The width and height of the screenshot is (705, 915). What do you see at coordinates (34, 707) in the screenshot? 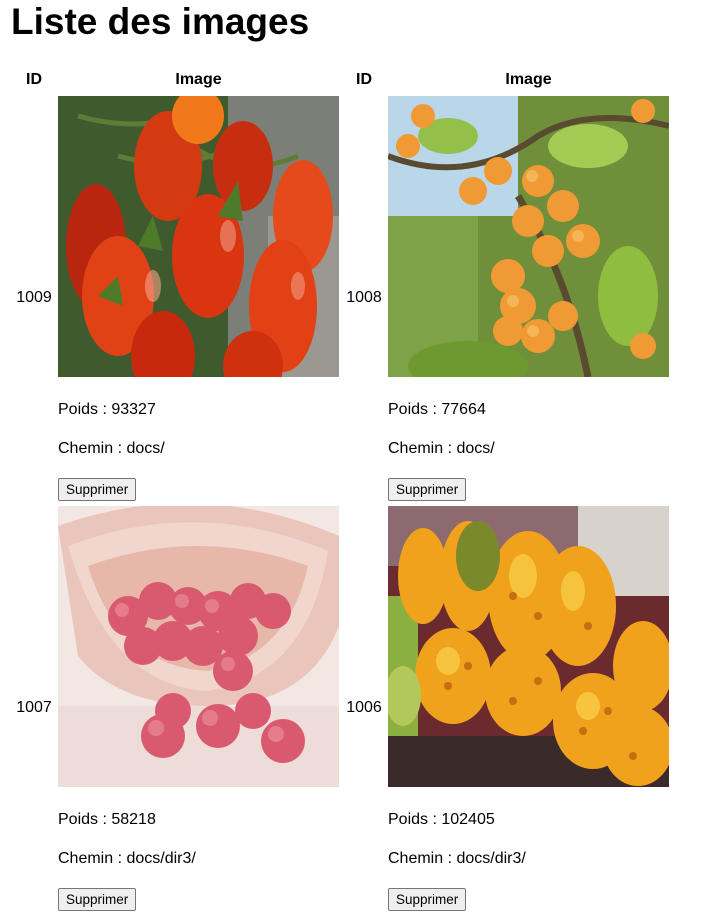
I see `image-id: 1007` at bounding box center [34, 707].